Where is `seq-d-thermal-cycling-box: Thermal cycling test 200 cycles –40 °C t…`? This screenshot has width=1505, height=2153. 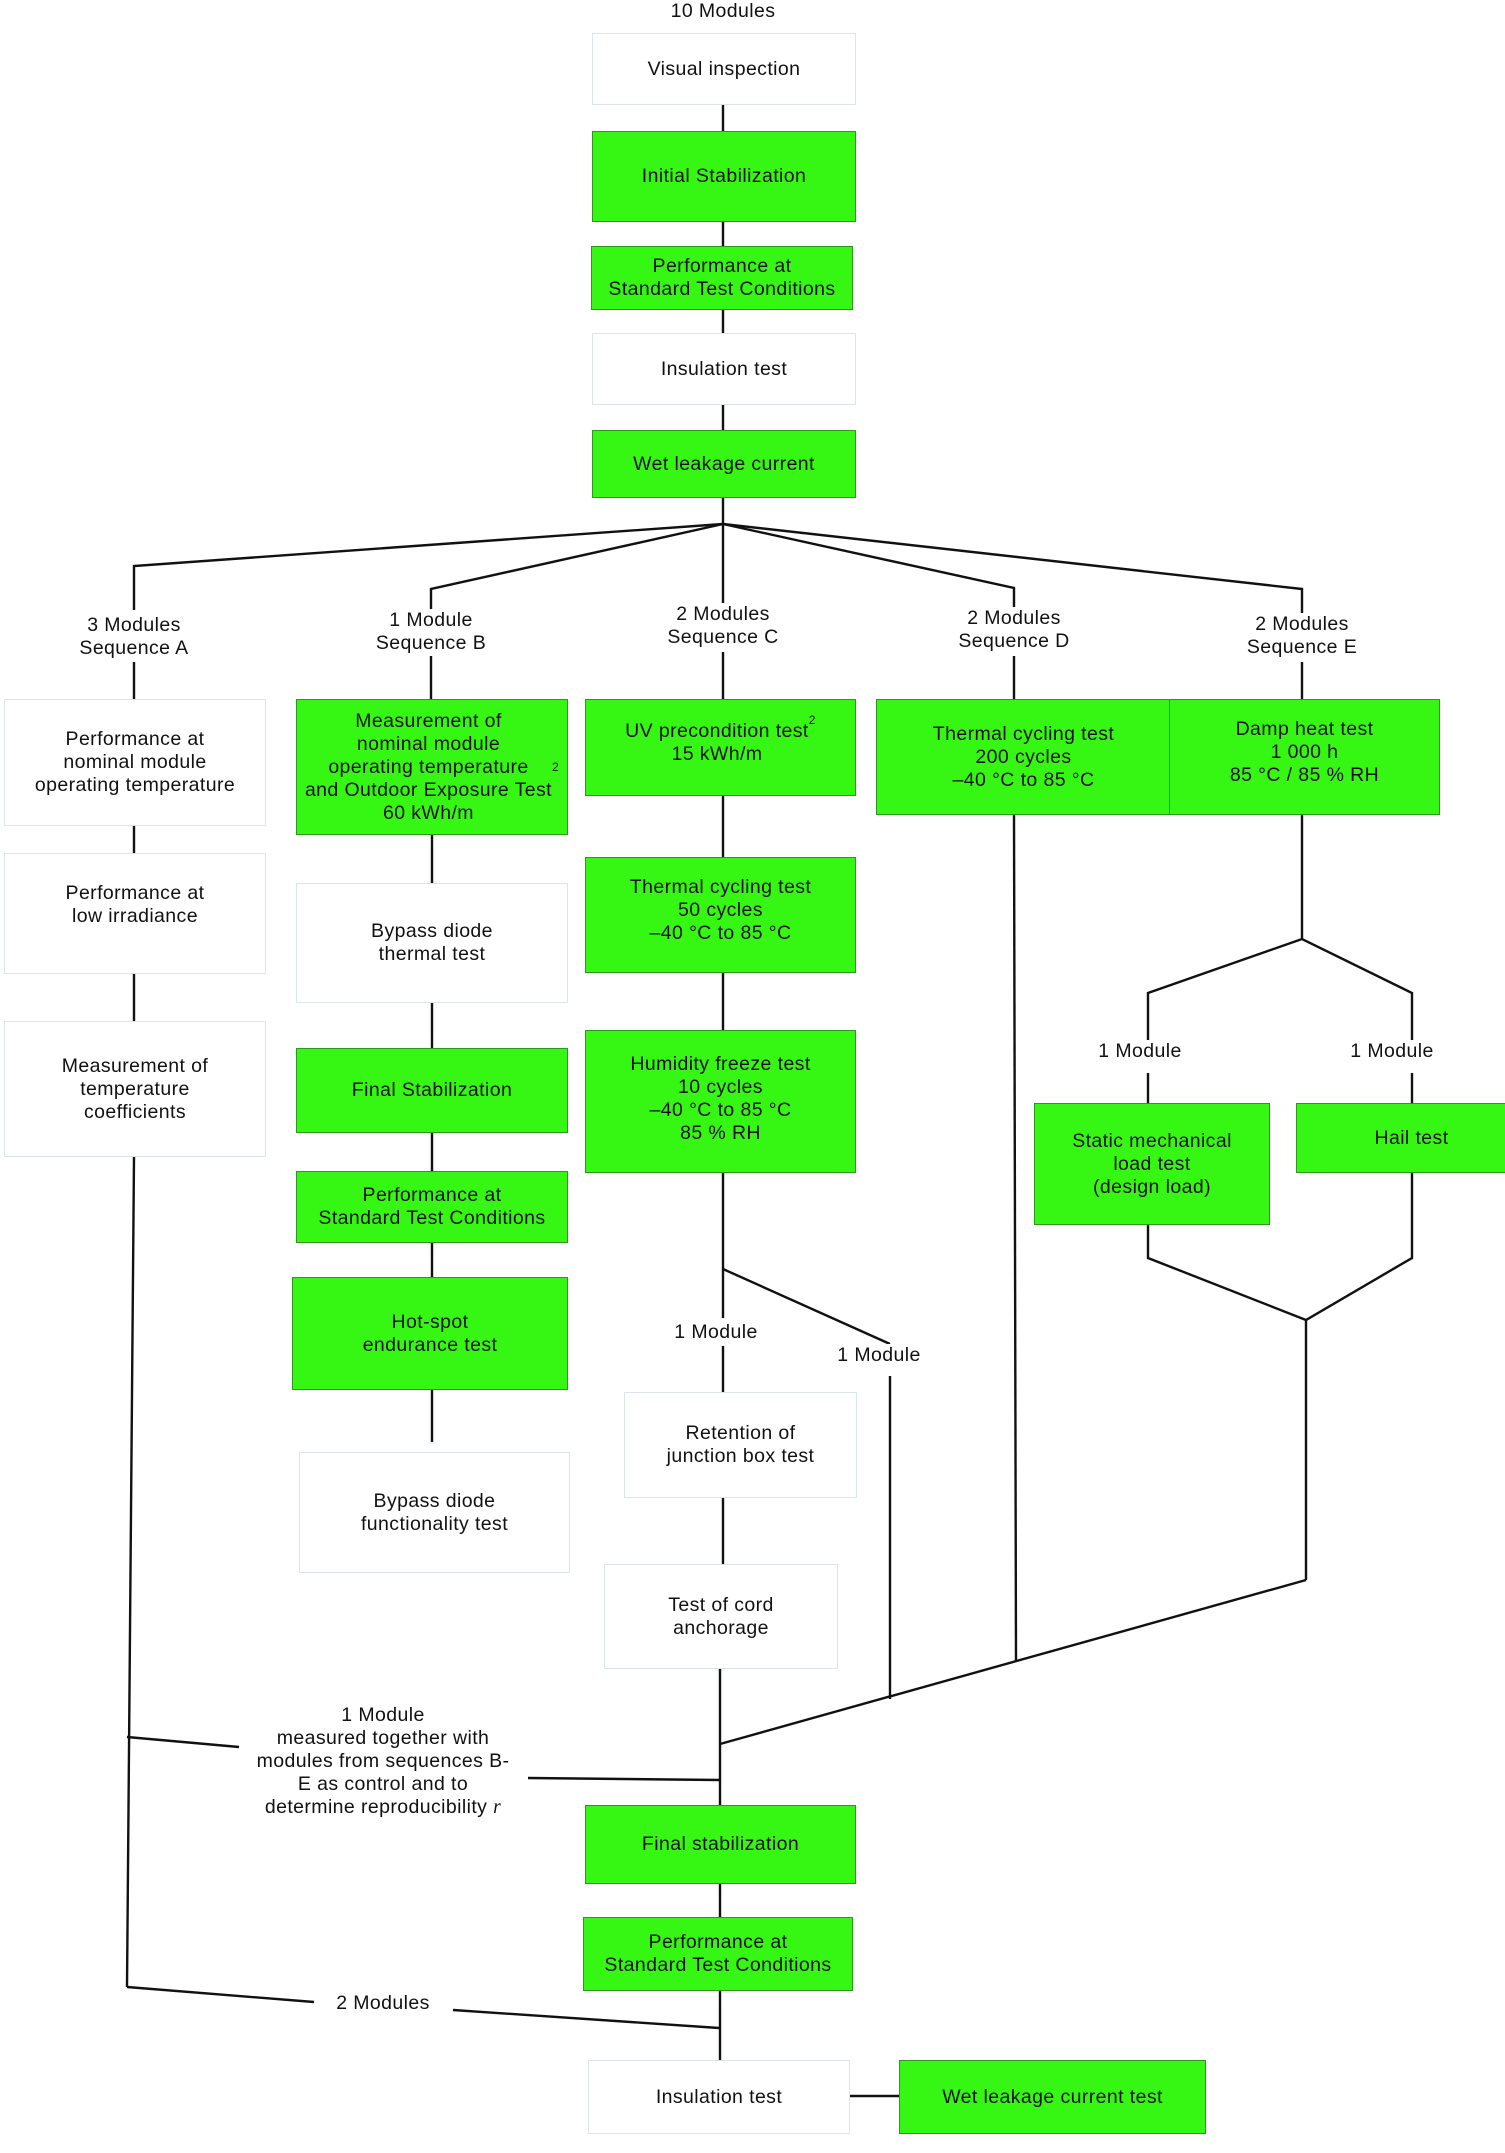 seq-d-thermal-cycling-box: Thermal cycling test 200 cycles –40 °C t… is located at coordinates (1023, 757).